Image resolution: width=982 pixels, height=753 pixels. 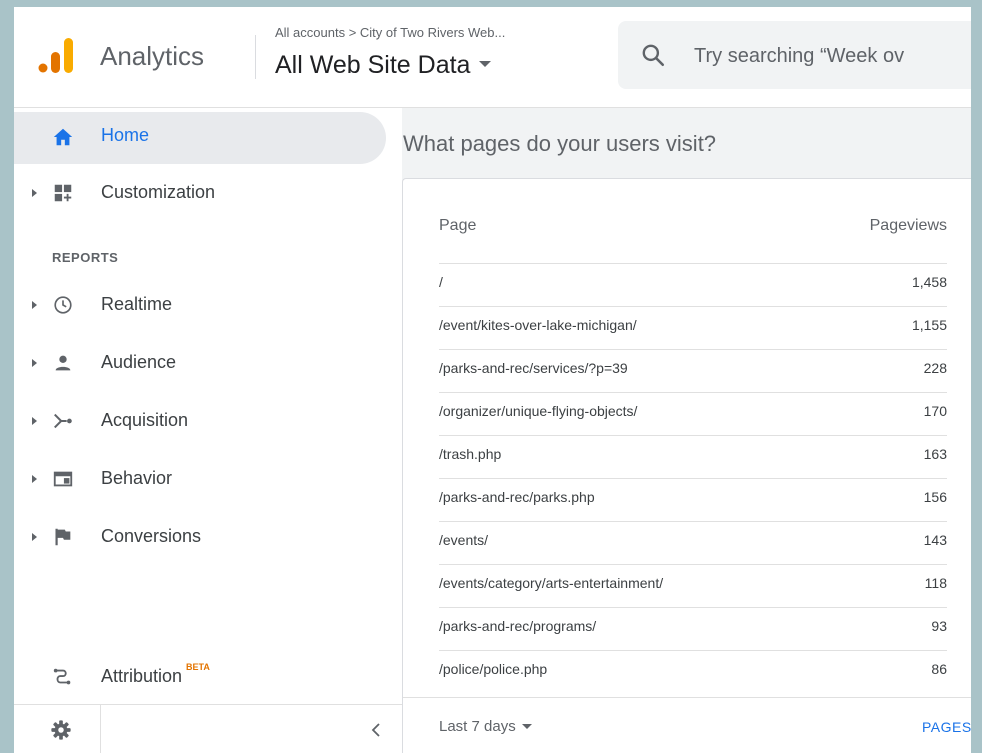 I want to click on row-pageviews: 93, so click(x=939, y=626).